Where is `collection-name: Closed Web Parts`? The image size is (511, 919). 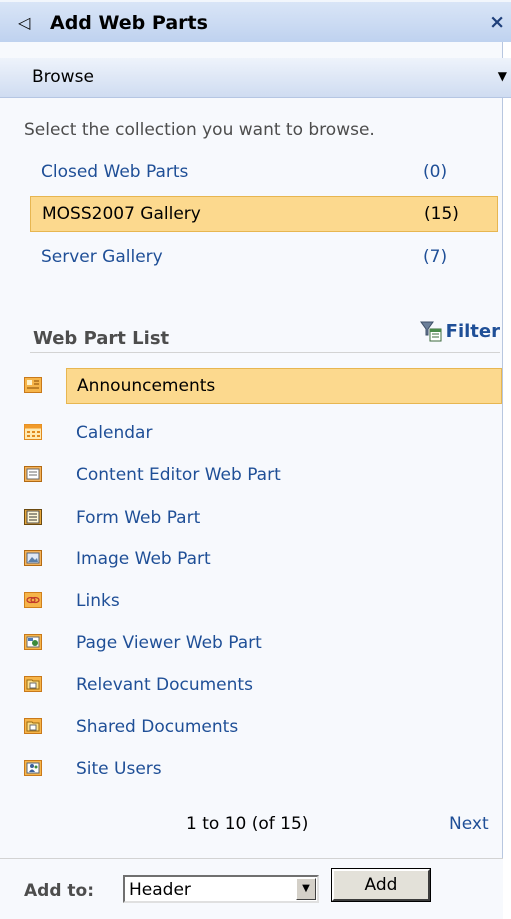 collection-name: Closed Web Parts is located at coordinates (114, 172).